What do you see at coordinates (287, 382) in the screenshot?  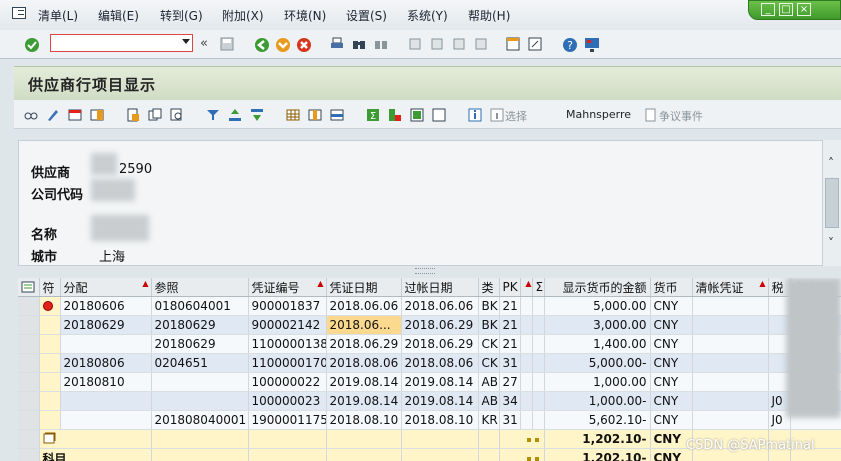 I see `cell-doc-number: 100000022` at bounding box center [287, 382].